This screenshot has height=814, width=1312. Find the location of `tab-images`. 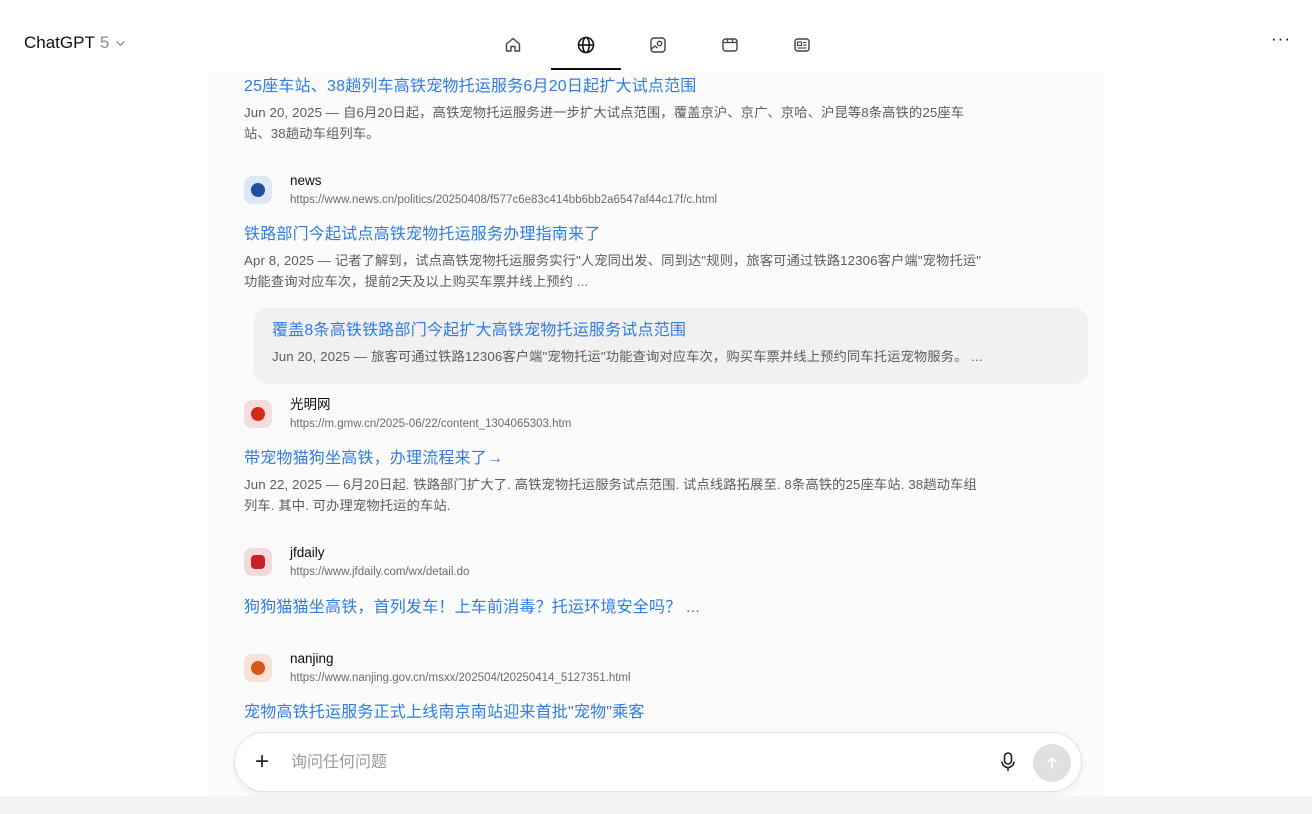

tab-images is located at coordinates (658, 45).